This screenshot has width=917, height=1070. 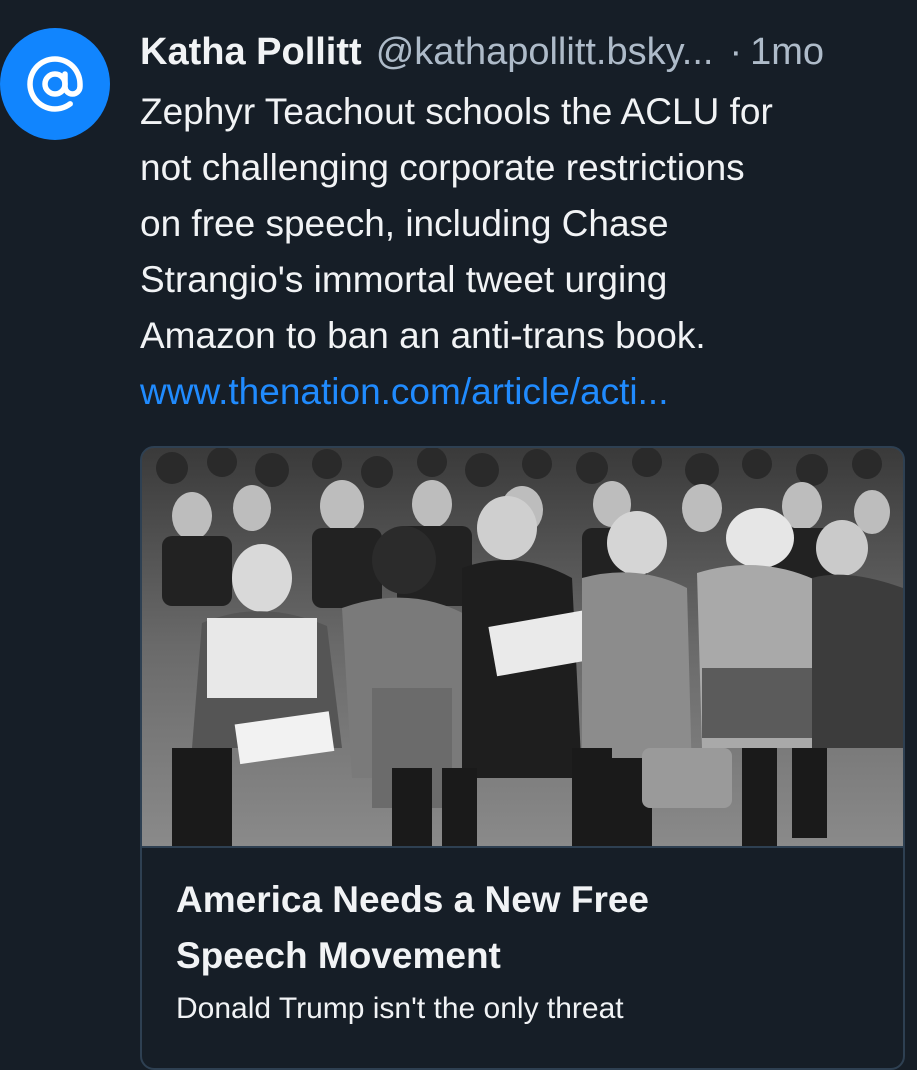 What do you see at coordinates (787, 52) in the screenshot?
I see `post-timestamp: 1mo` at bounding box center [787, 52].